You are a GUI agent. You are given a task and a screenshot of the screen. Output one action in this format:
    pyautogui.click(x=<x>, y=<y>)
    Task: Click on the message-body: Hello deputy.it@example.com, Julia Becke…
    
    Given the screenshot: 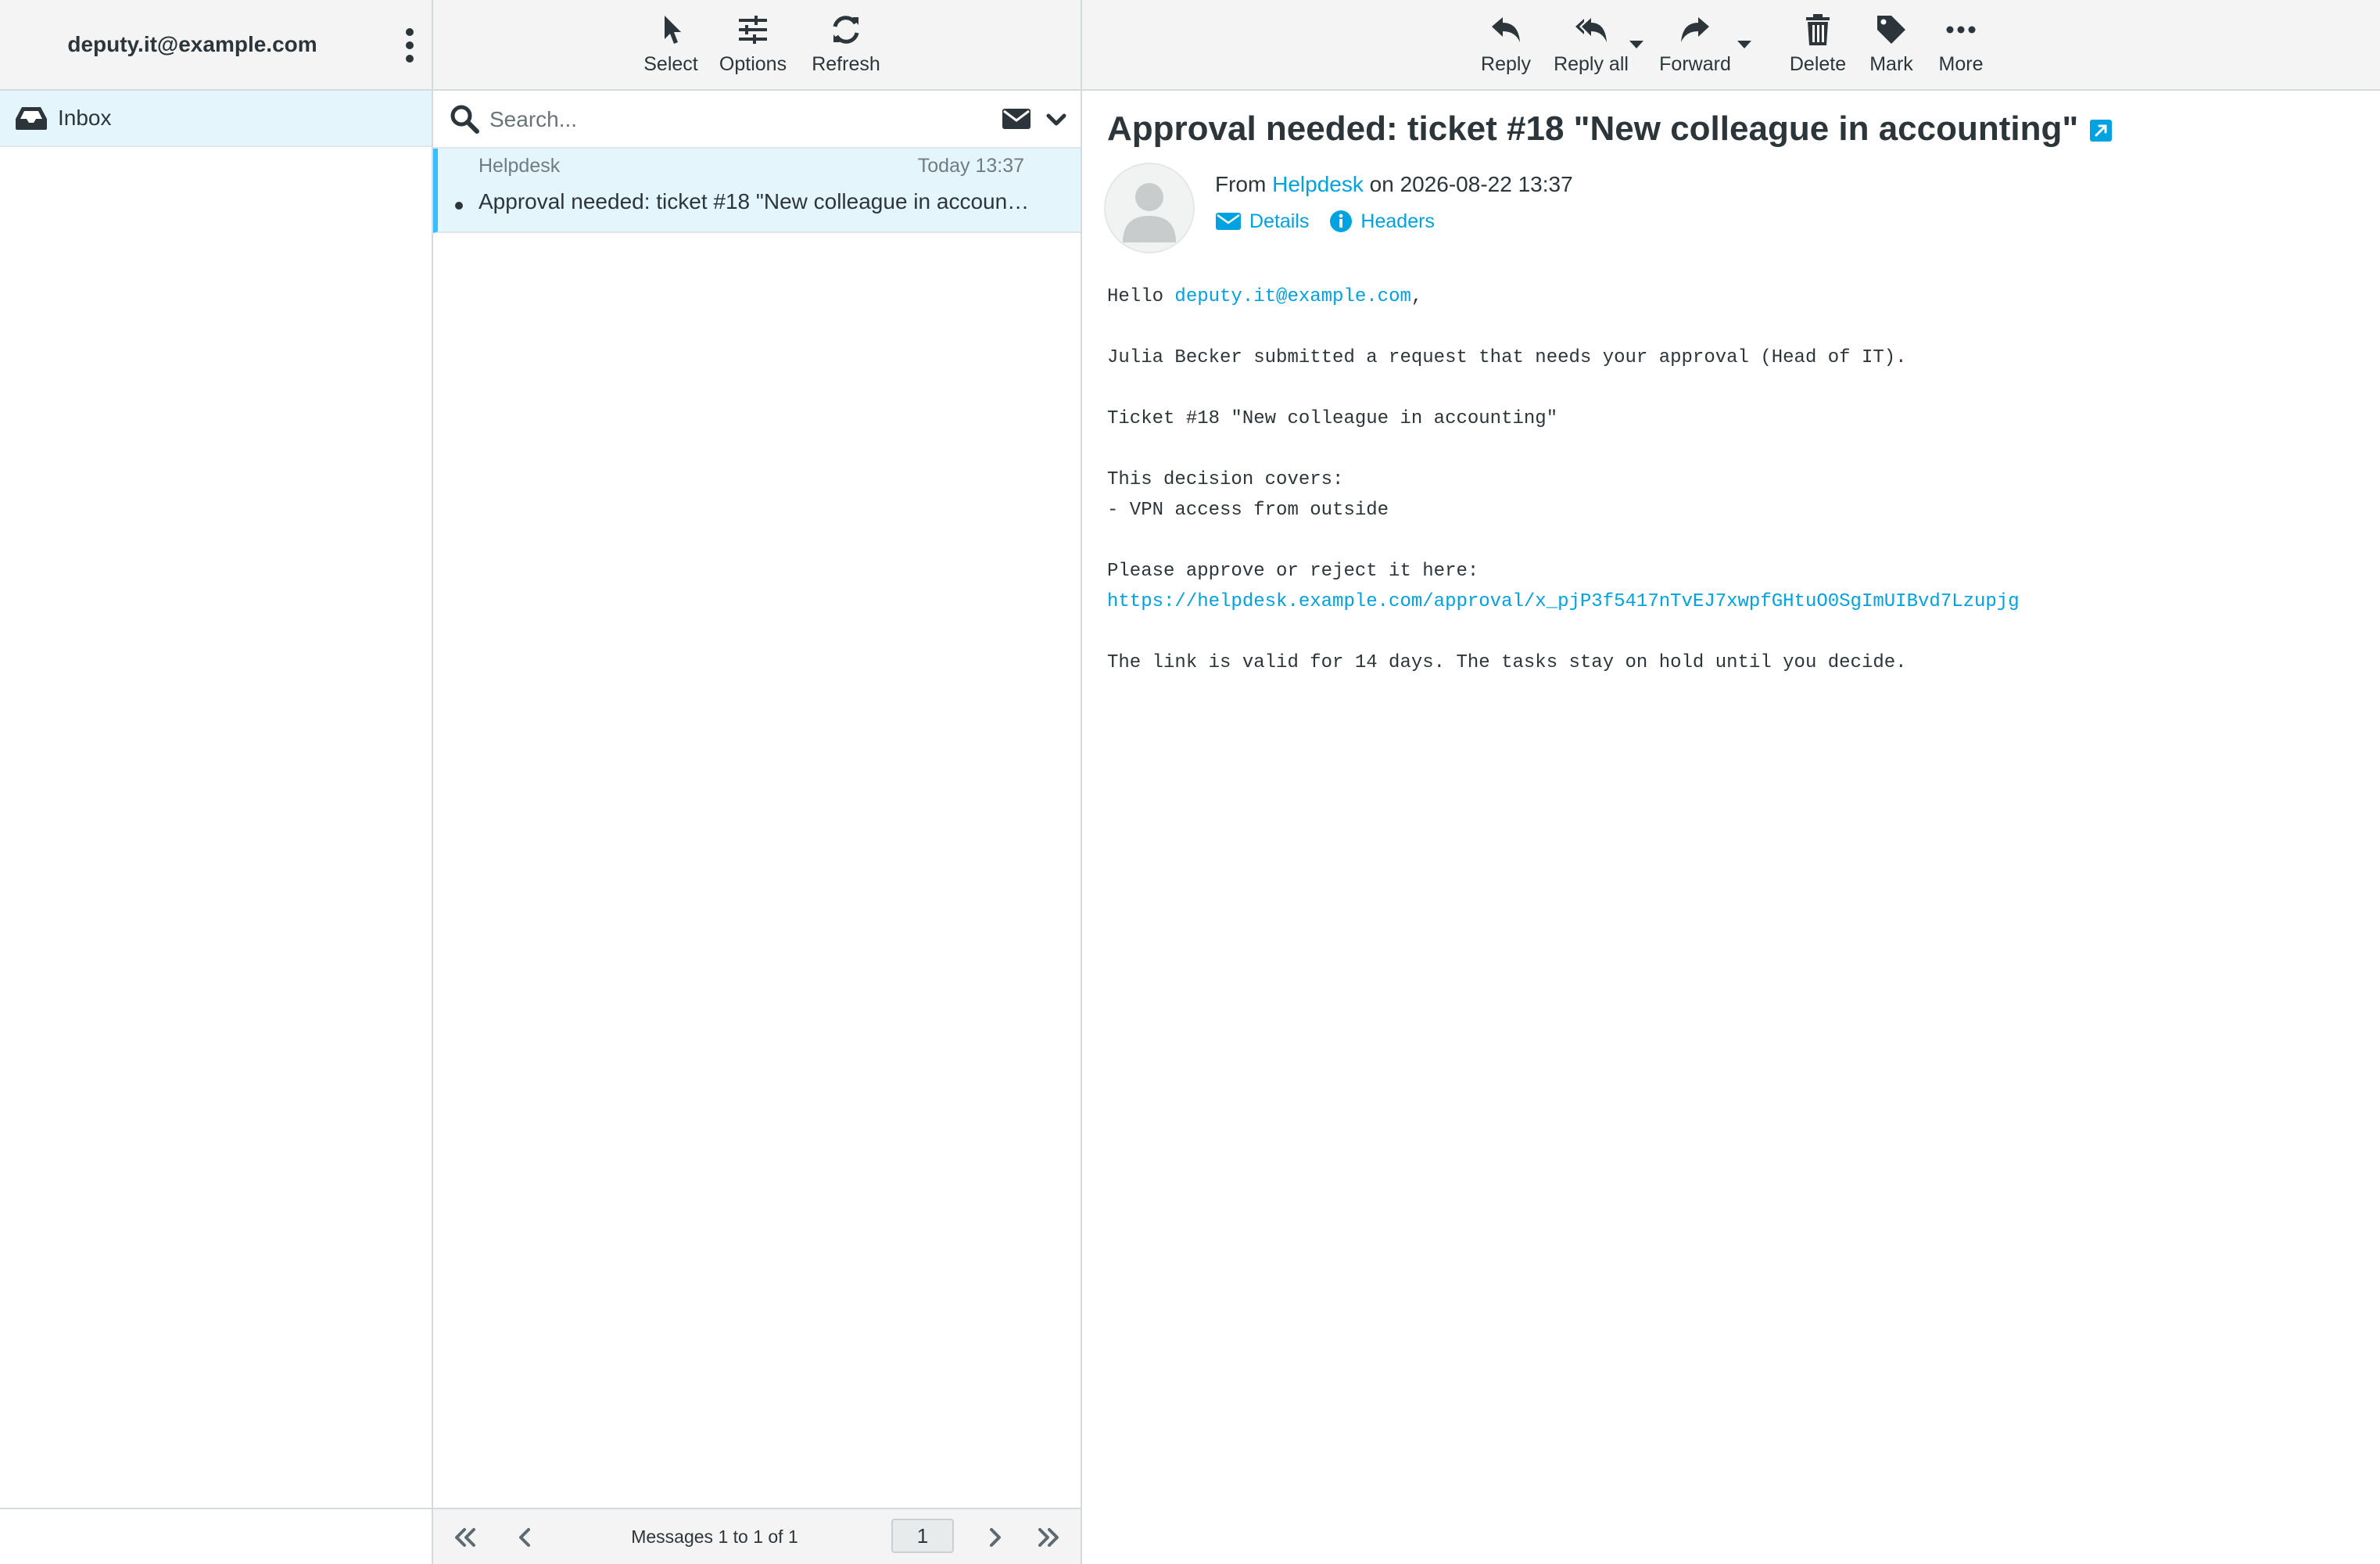 What is the action you would take?
    pyautogui.click(x=1728, y=480)
    